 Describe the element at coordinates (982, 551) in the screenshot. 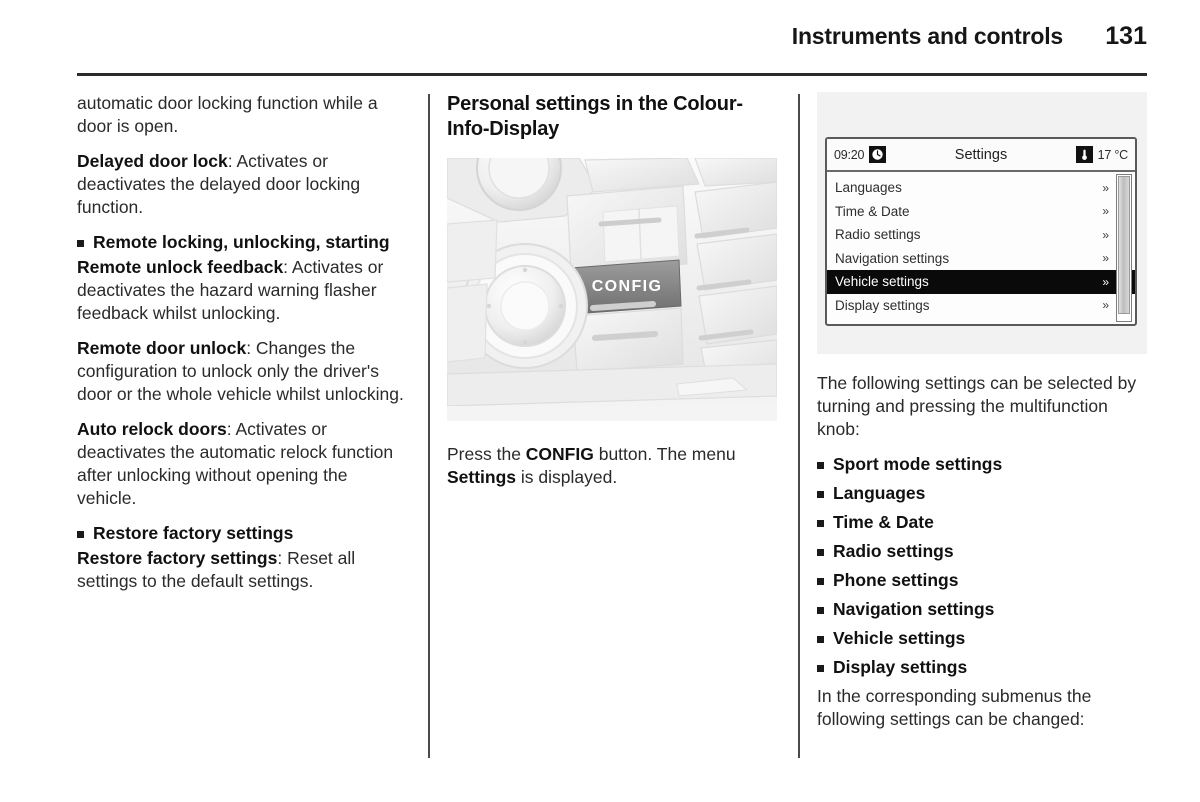

I see `list-item: Radio settings` at that location.